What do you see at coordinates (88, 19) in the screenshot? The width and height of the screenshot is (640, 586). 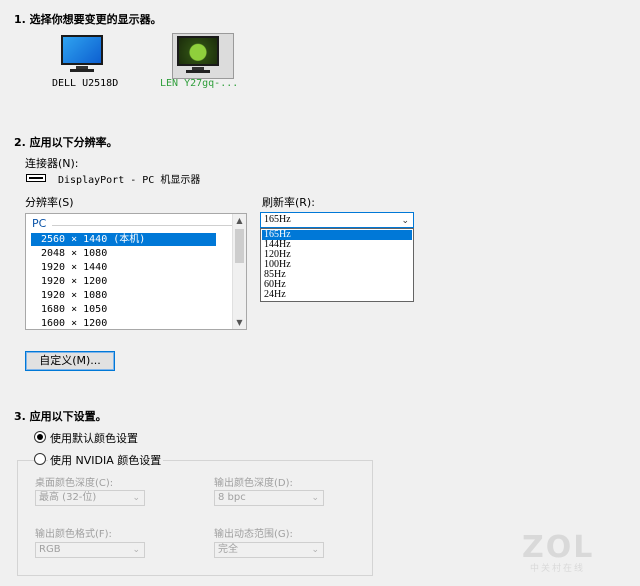 I see `step1-heading: 1. 选择你想要变更的显示器。` at bounding box center [88, 19].